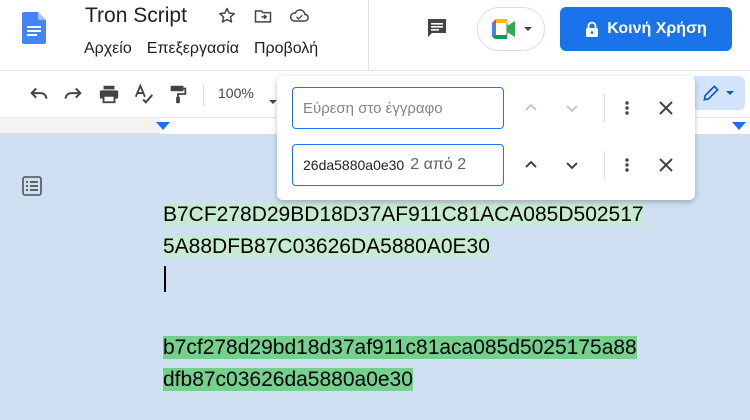 The height and width of the screenshot is (420, 750). What do you see at coordinates (711, 93) in the screenshot?
I see `pencil-icon` at bounding box center [711, 93].